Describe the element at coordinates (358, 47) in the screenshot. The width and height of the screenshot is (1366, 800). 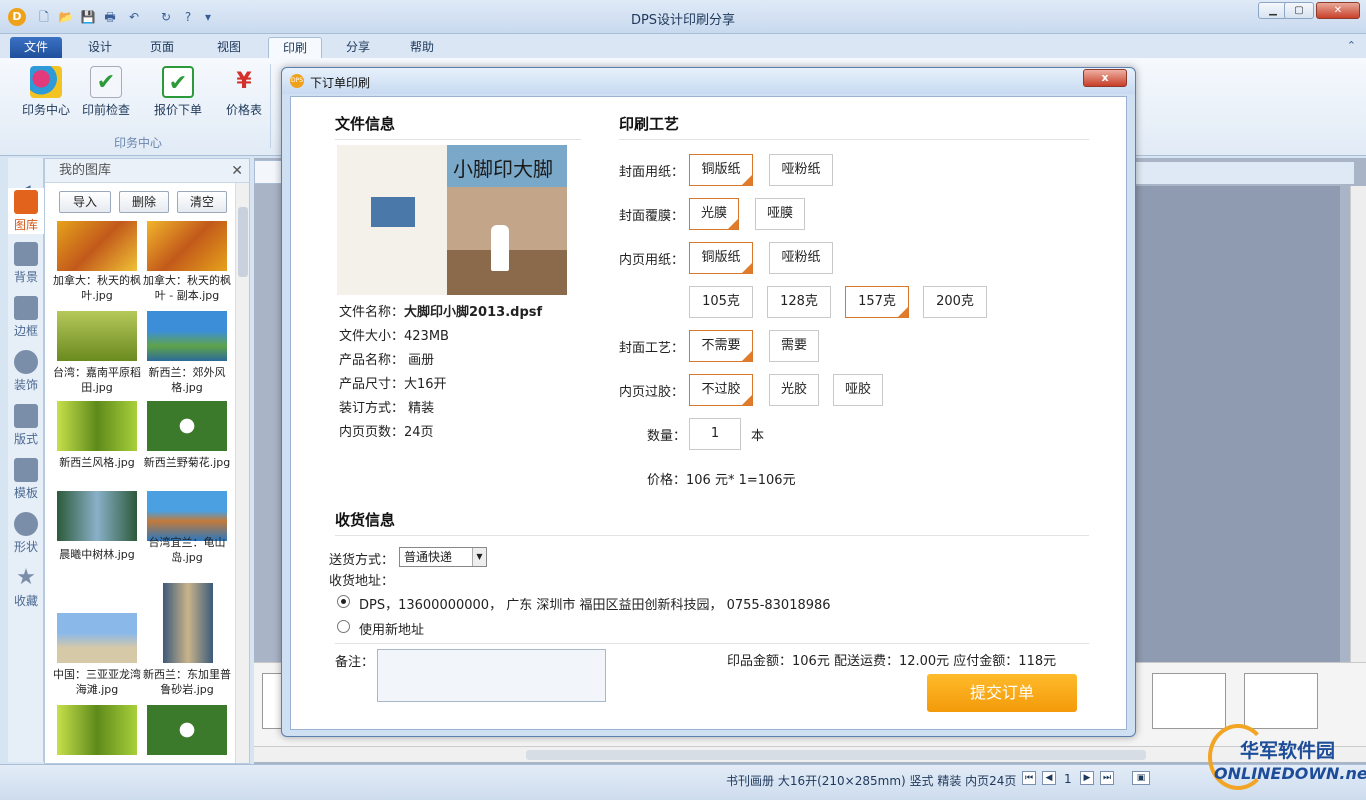
I see `tab-share: 分享` at that location.